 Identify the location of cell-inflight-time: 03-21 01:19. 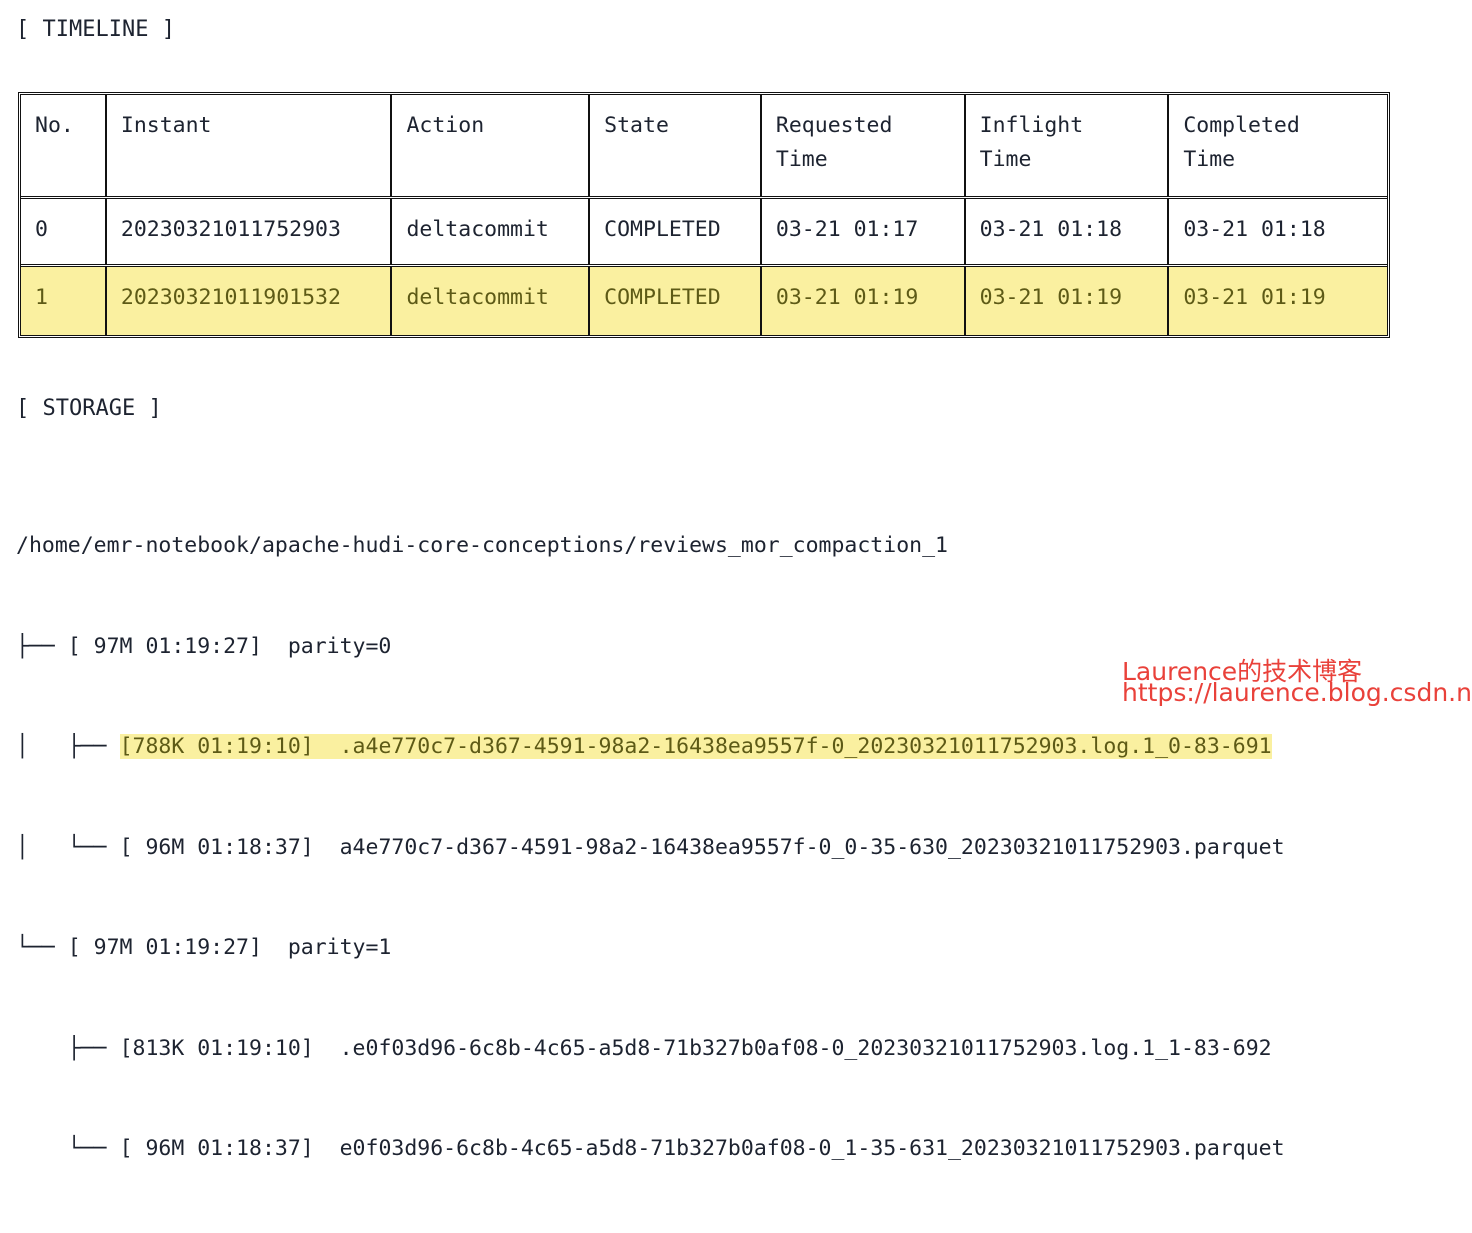
(1068, 301).